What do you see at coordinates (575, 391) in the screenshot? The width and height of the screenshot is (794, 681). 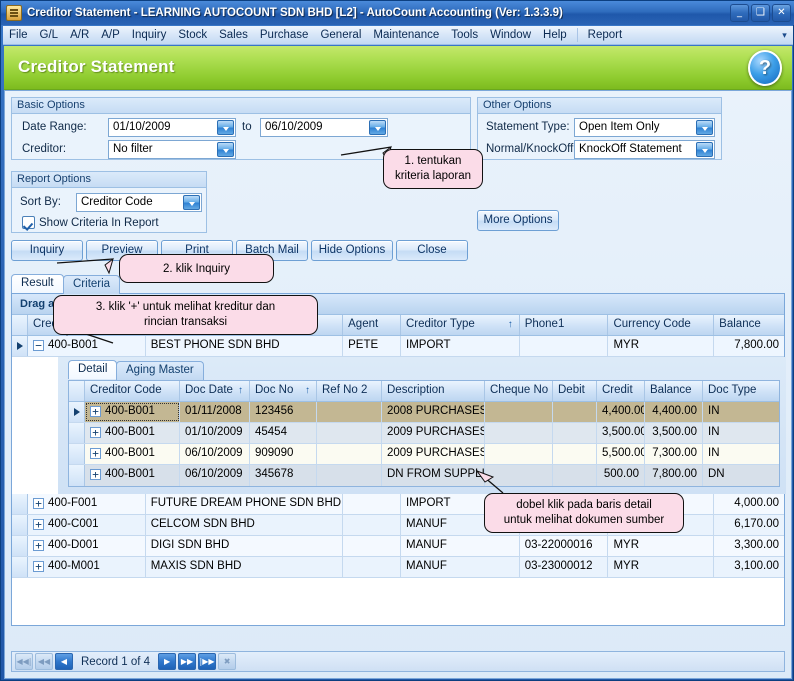 I see `column-header-debit: Debit` at bounding box center [575, 391].